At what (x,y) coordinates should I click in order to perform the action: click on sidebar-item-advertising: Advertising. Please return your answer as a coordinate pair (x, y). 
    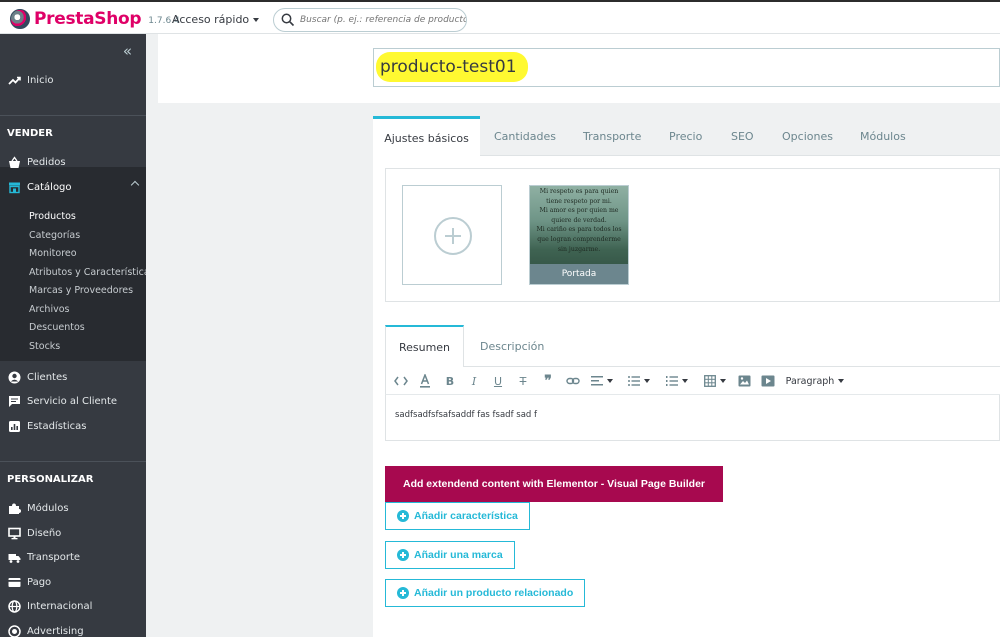
    Looking at the image, I should click on (73, 629).